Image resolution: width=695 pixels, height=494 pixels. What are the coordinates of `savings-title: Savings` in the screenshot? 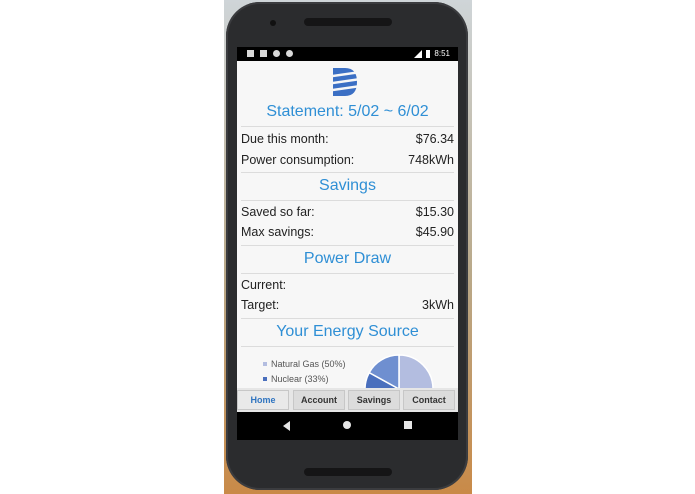 It's located at (347, 185).